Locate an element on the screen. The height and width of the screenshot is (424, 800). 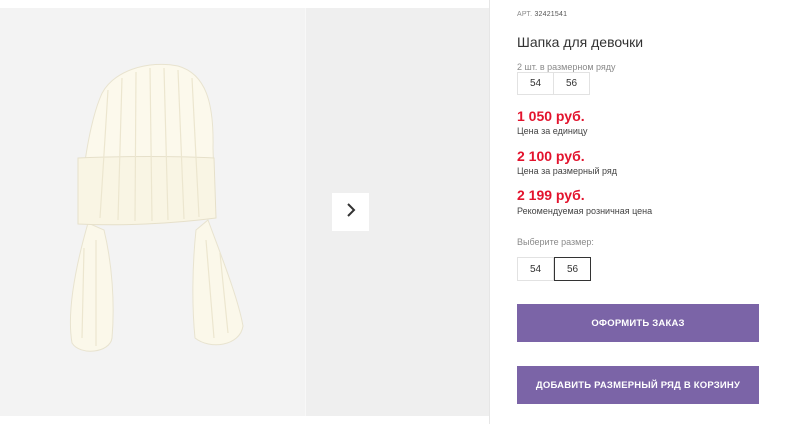
checkout-button: ОФОРМИТЬ ЗАКАЗ is located at coordinates (638, 323).